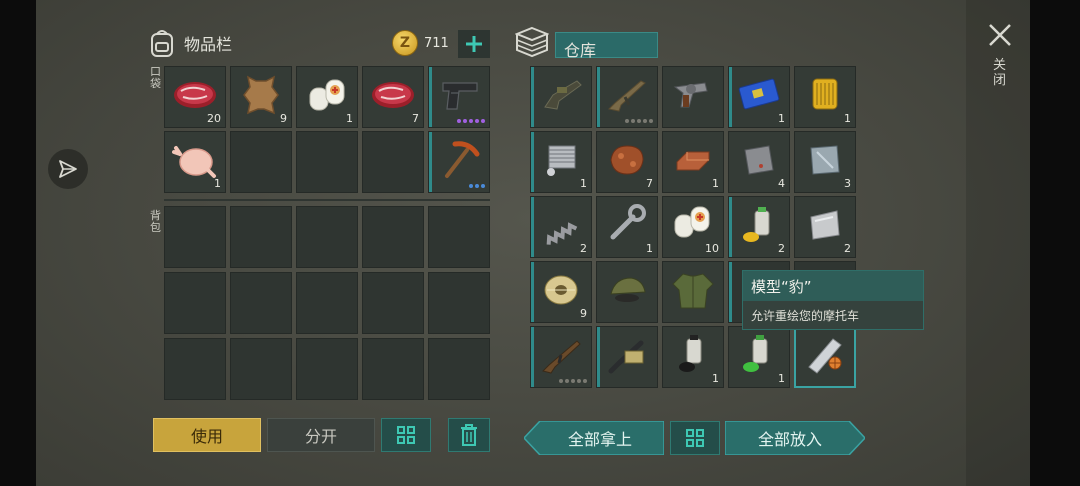  I want to click on inventory-sort-button, so click(406, 435).